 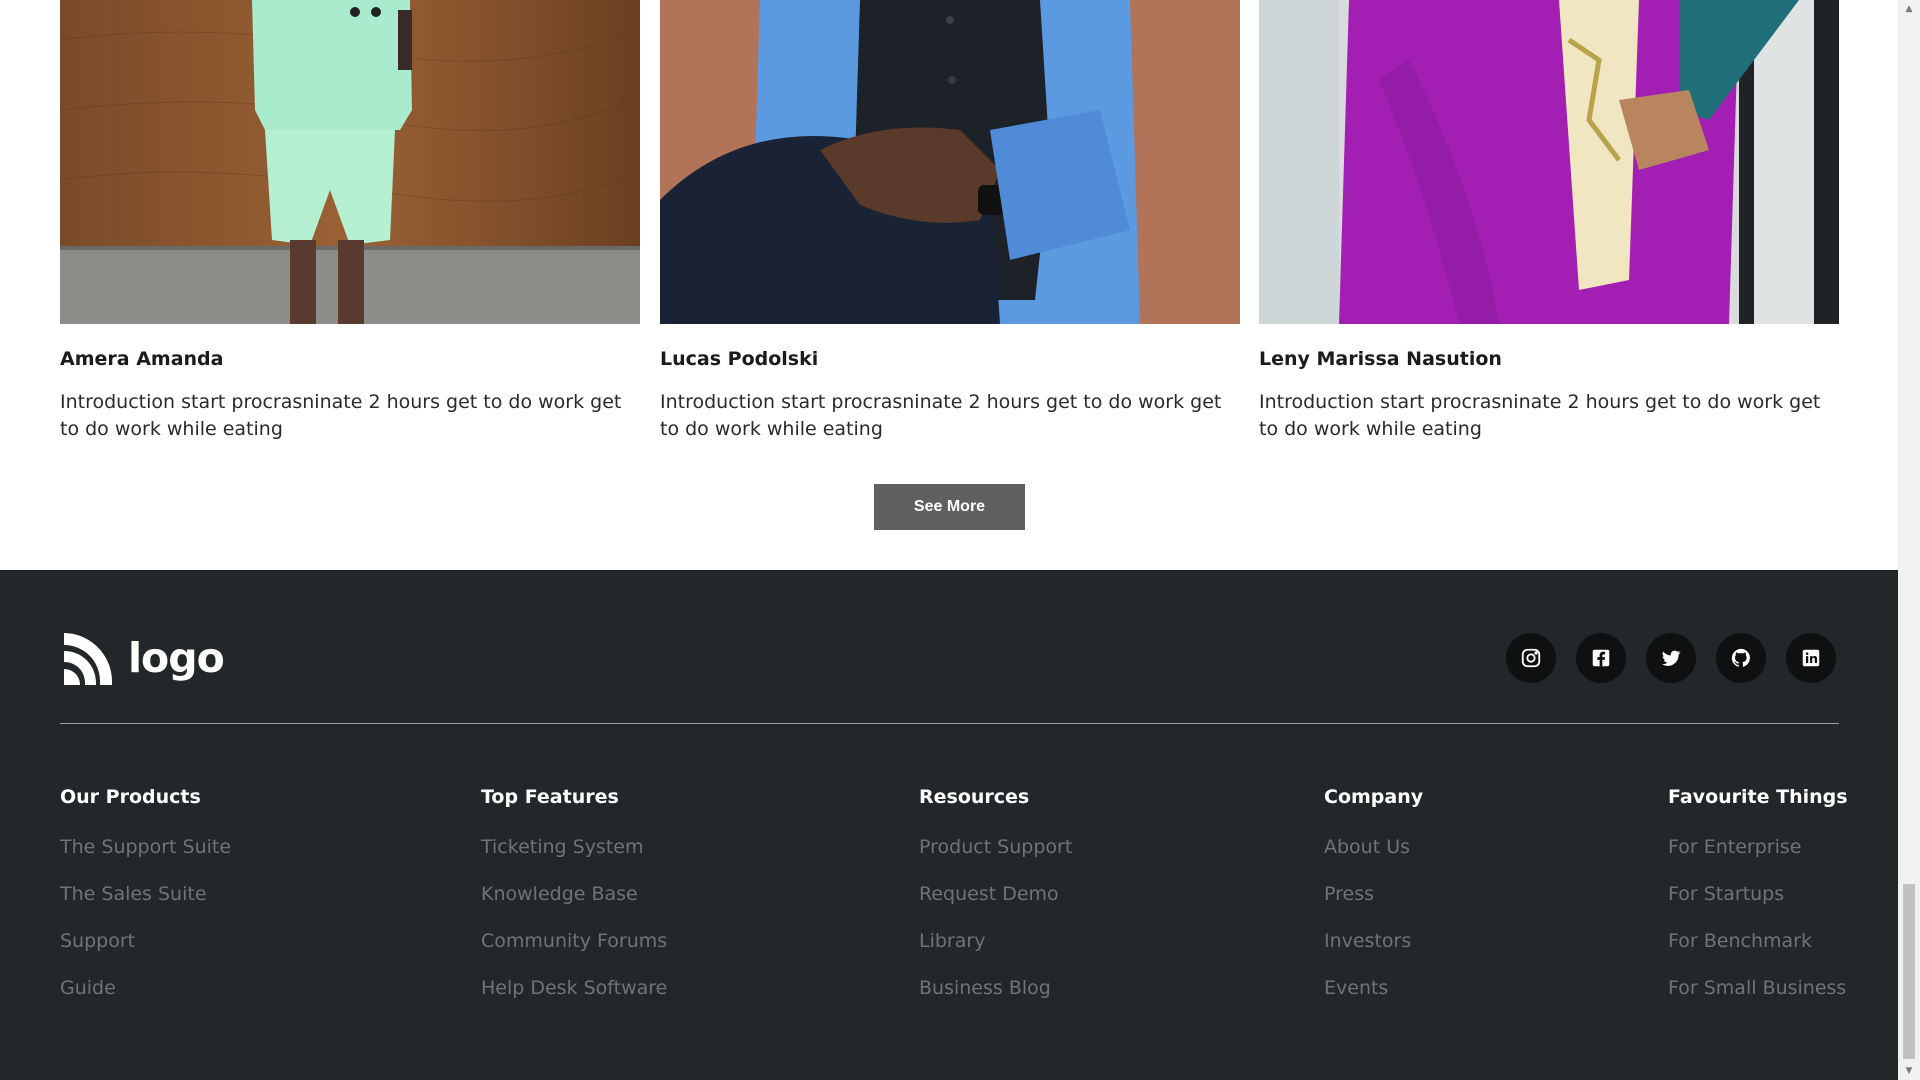 What do you see at coordinates (1758, 797) in the screenshot?
I see `footer-column-title: Favourite Things` at bounding box center [1758, 797].